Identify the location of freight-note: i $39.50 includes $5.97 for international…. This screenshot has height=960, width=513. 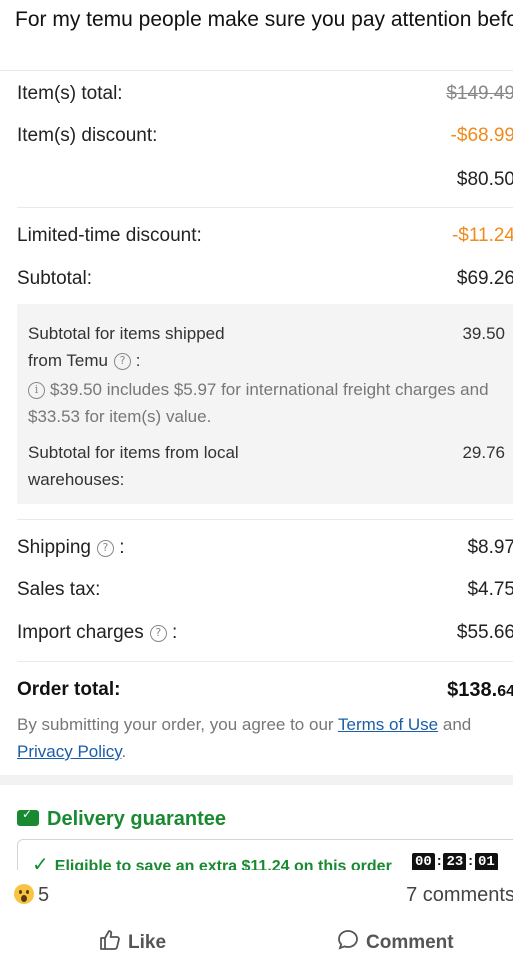
(268, 403).